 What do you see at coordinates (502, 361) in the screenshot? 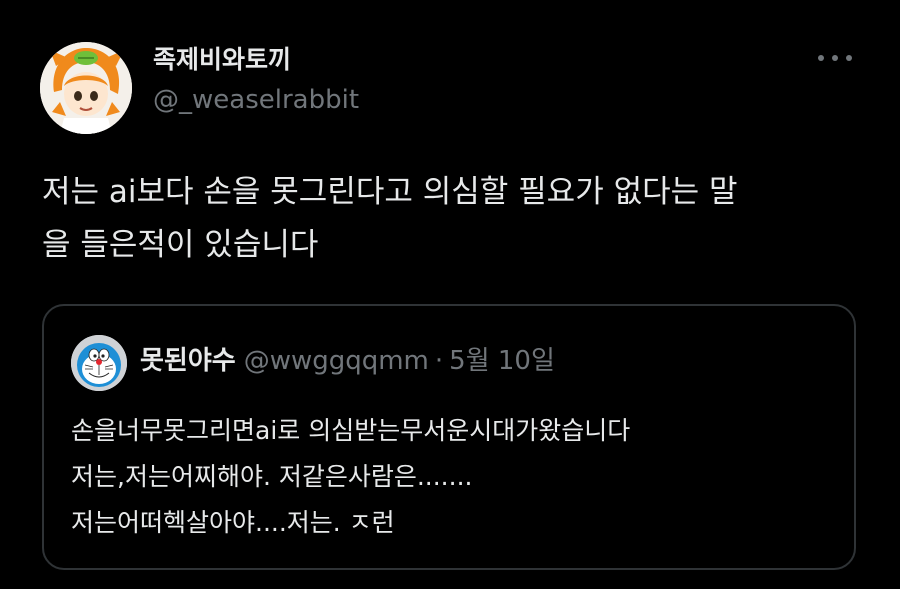
I see `quoted-tweet-date: 5월 10일` at bounding box center [502, 361].